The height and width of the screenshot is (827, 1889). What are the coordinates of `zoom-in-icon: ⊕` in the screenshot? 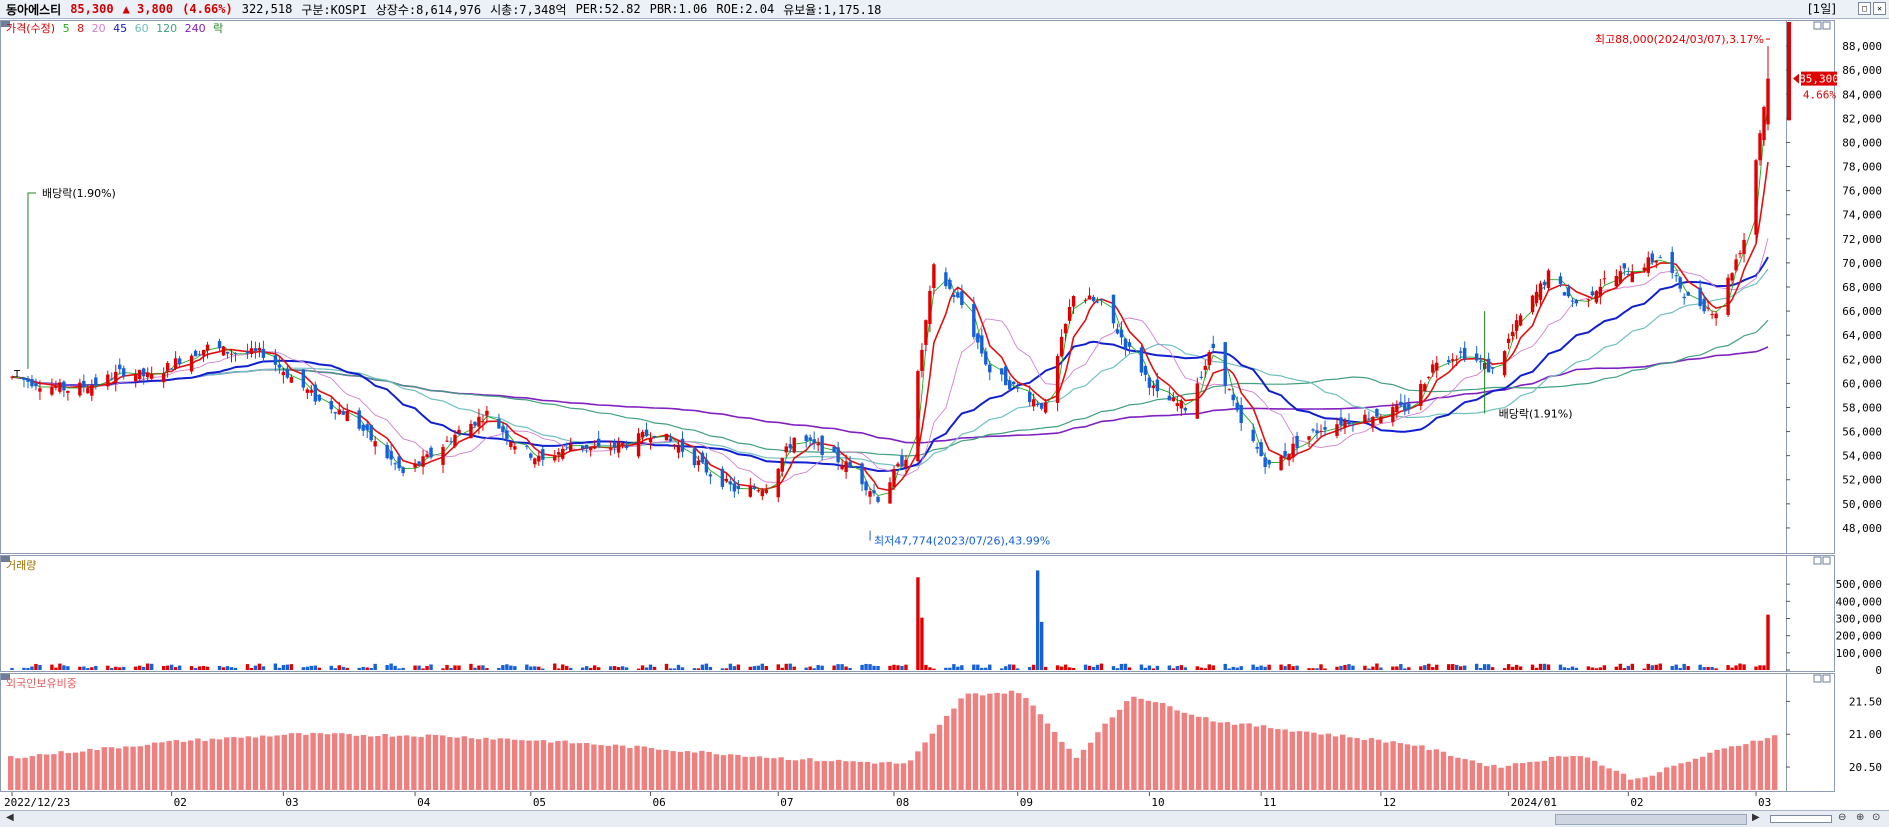 It's located at (1860, 817).